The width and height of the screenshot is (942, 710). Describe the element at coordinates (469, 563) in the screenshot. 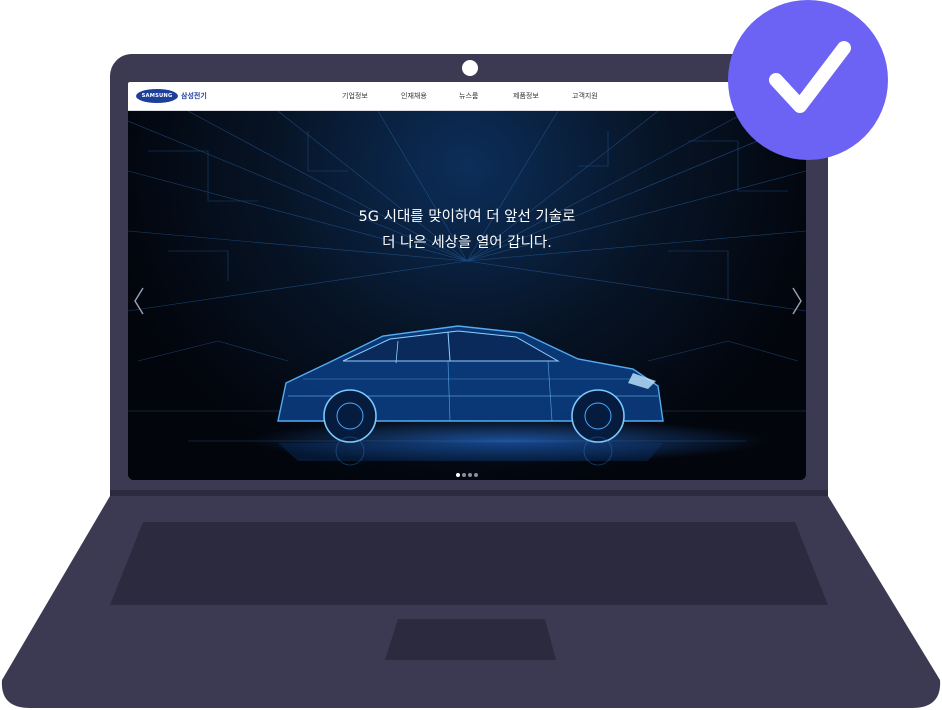

I see `keyboard-area` at that location.